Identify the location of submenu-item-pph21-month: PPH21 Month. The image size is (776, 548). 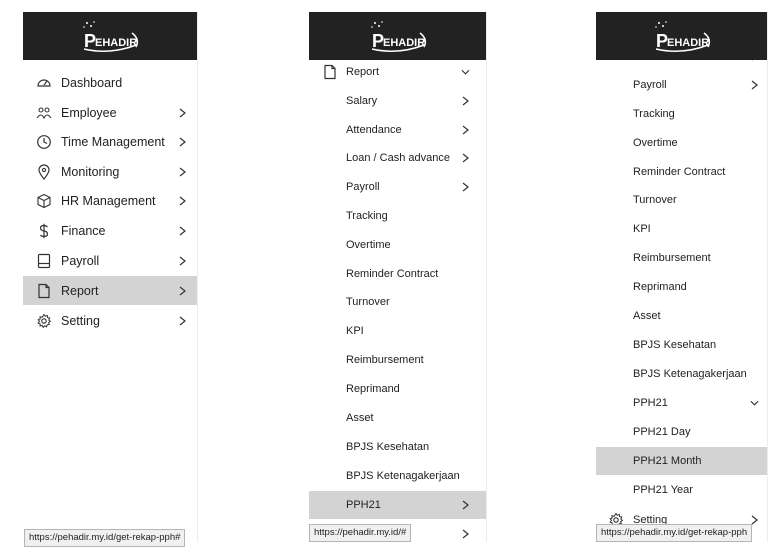
(681, 461).